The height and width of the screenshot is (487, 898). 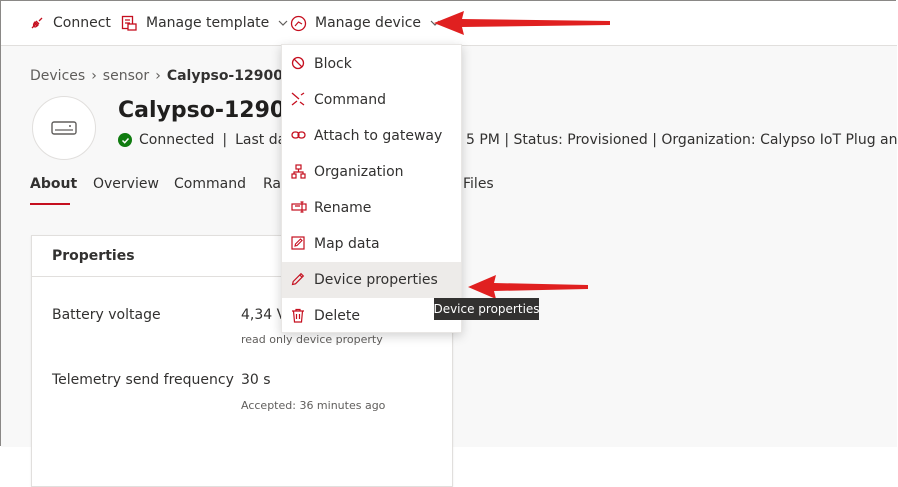 I want to click on menu-item-label: Rename, so click(x=343, y=208).